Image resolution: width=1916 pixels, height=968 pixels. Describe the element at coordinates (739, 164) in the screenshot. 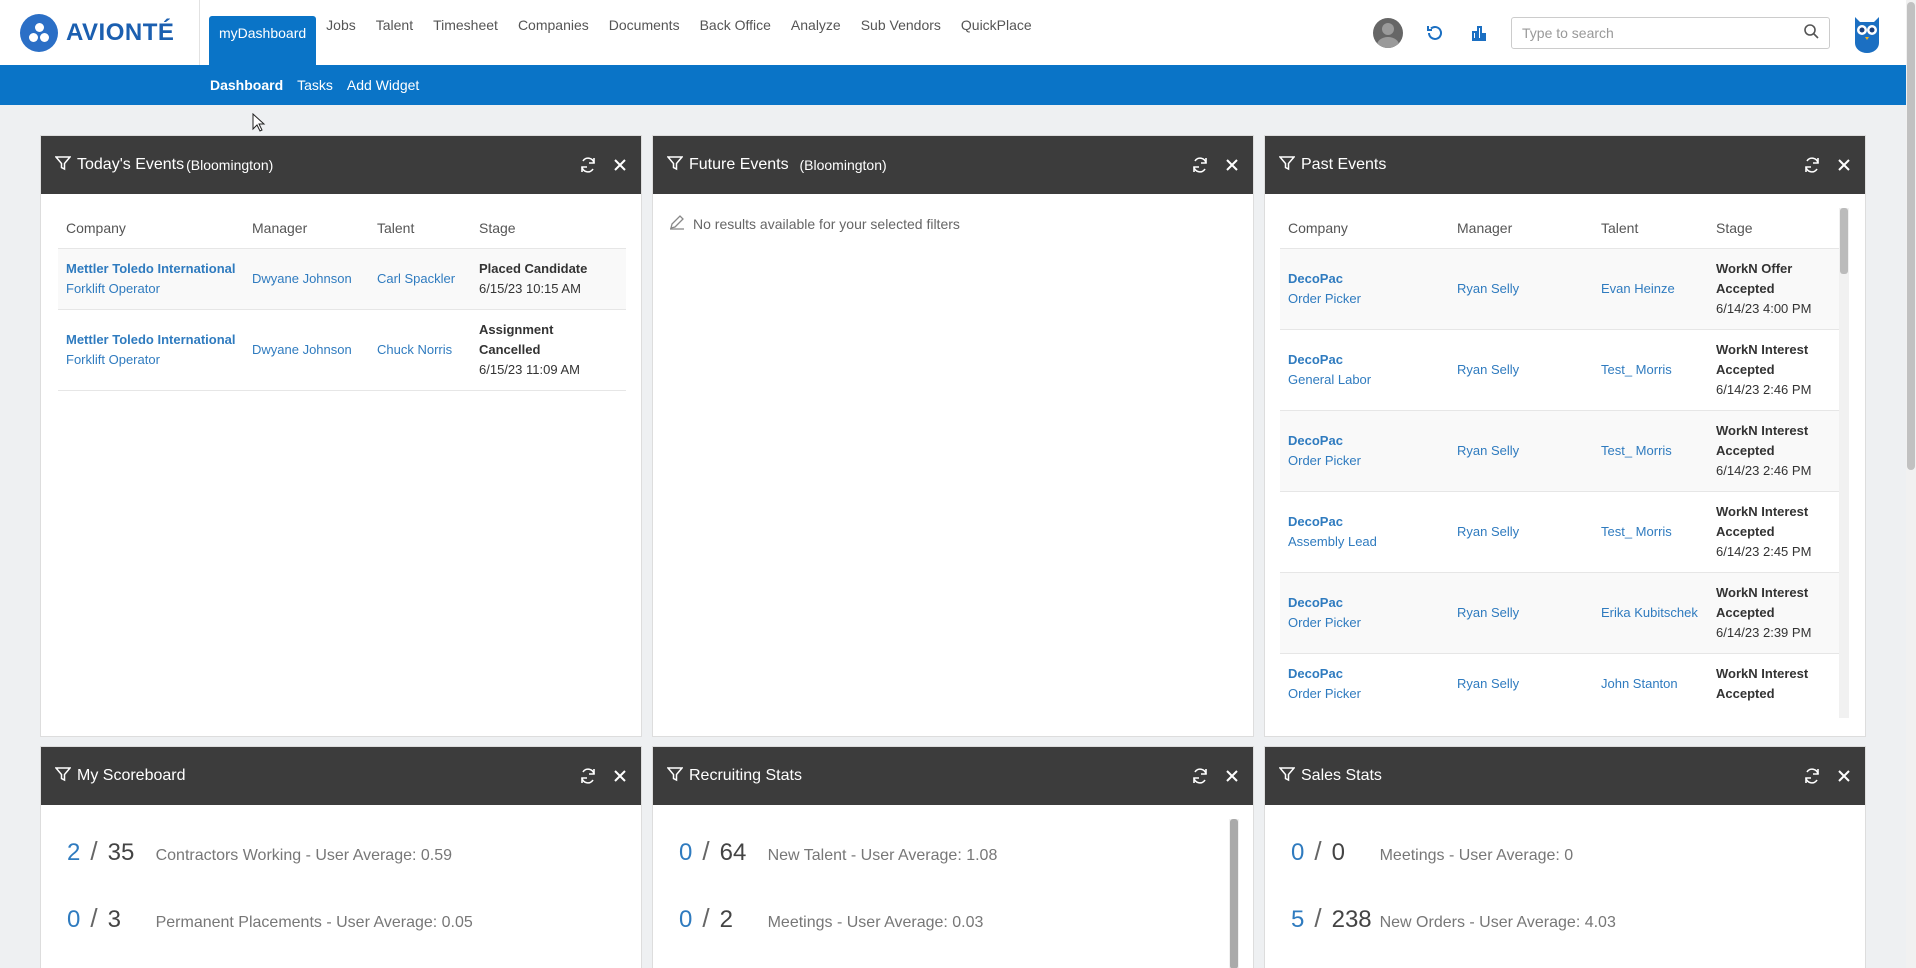

I see `widget-title: Future Events` at that location.